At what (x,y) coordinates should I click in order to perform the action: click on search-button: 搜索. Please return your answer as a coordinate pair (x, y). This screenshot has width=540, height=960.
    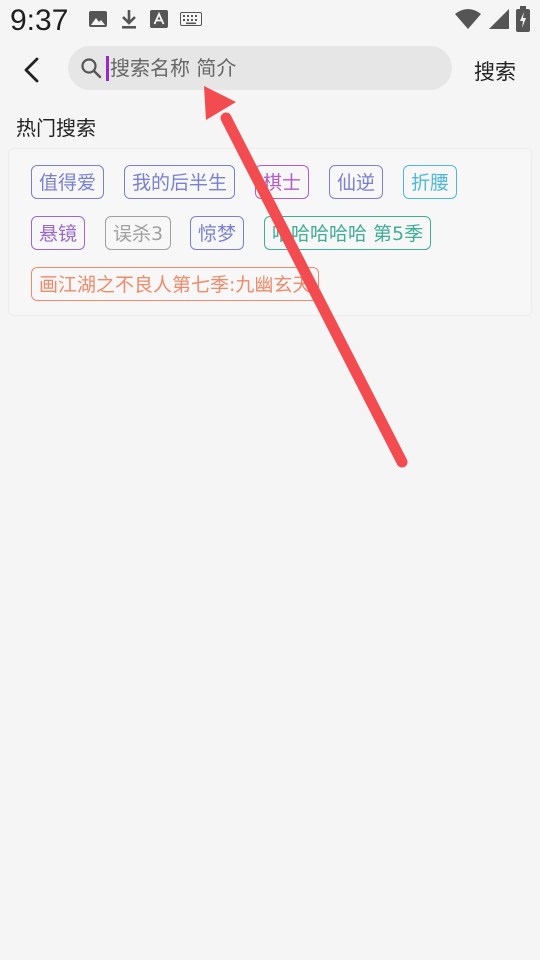
    Looking at the image, I should click on (495, 71).